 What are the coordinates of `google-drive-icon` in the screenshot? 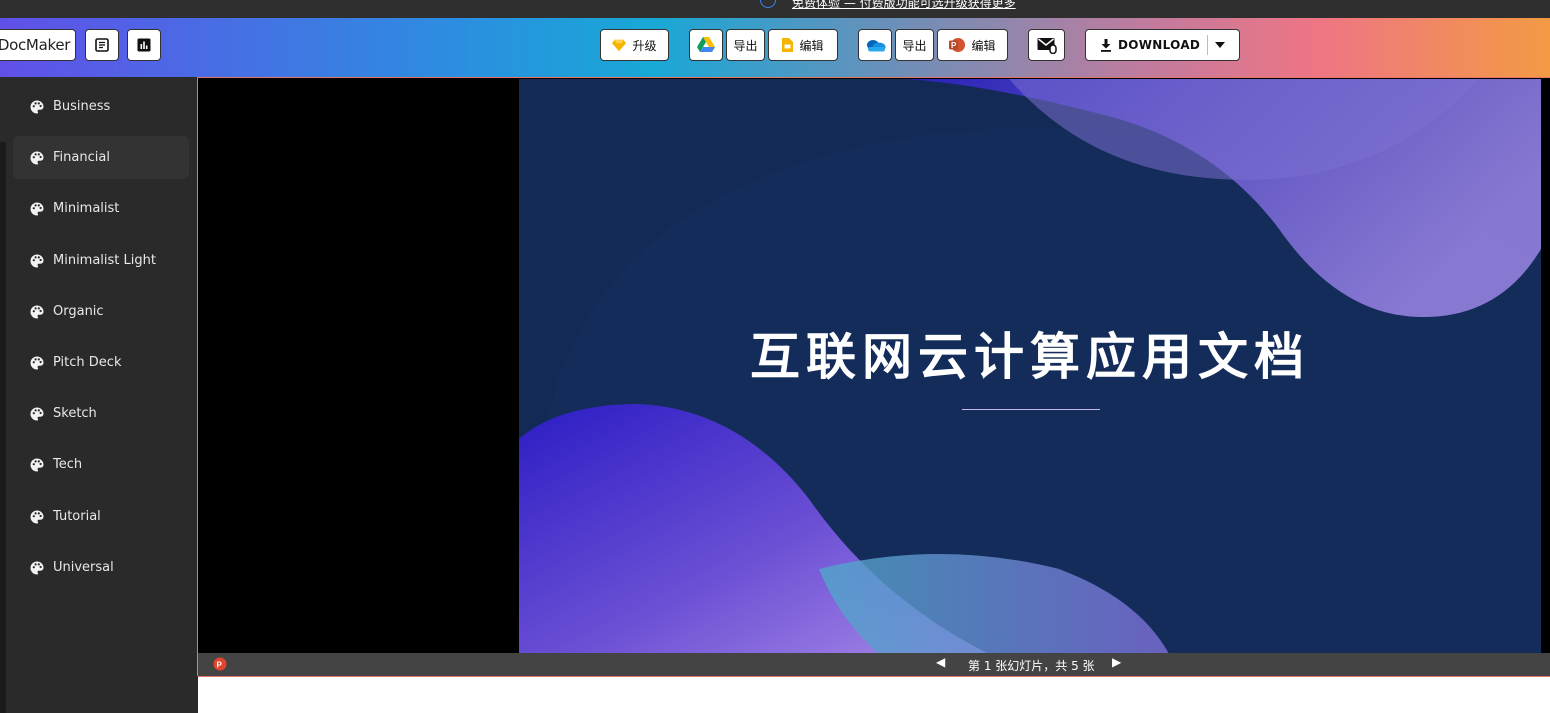 It's located at (706, 44).